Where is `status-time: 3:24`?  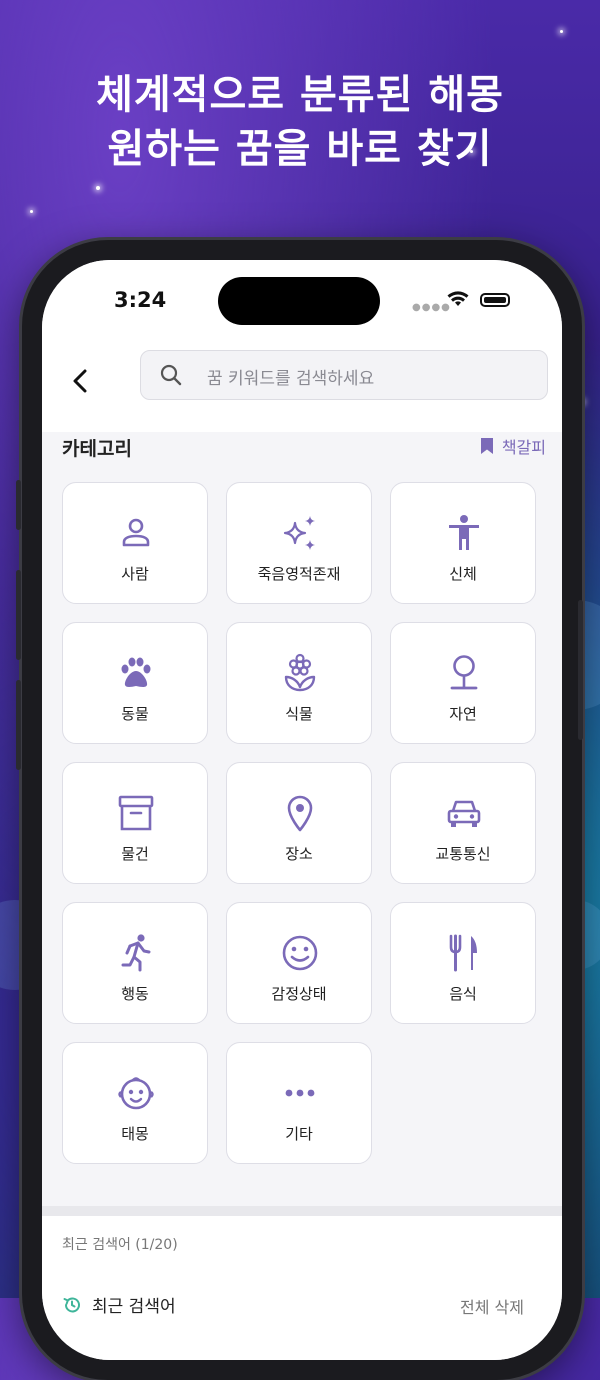
status-time: 3:24 is located at coordinates (140, 300).